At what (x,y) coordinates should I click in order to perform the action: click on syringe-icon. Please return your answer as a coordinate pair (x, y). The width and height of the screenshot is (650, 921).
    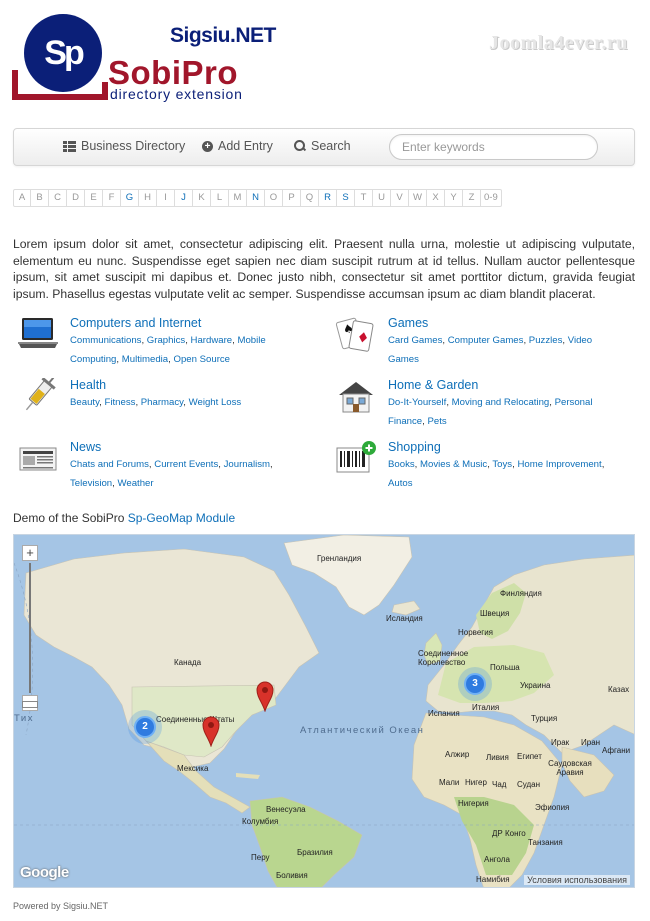
    Looking at the image, I should click on (40, 394).